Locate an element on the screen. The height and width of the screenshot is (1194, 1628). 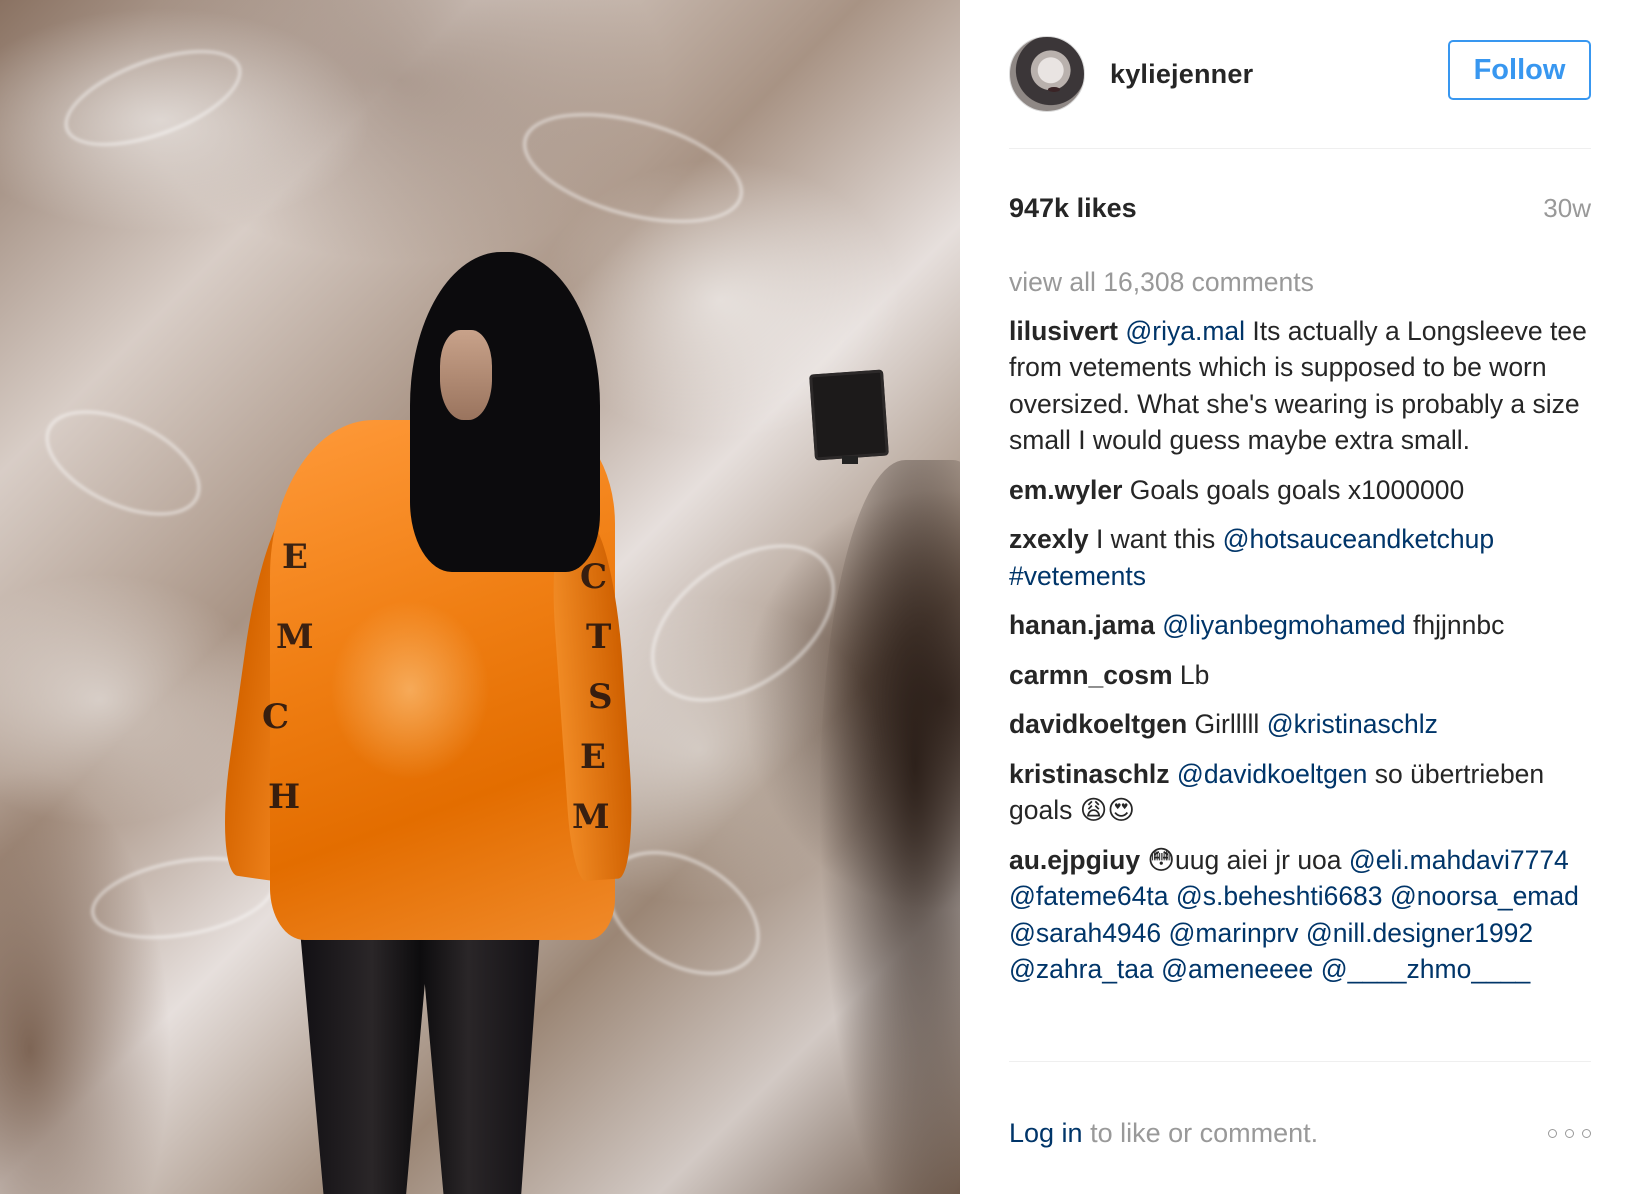
comment-username: zxexly is located at coordinates (1049, 539).